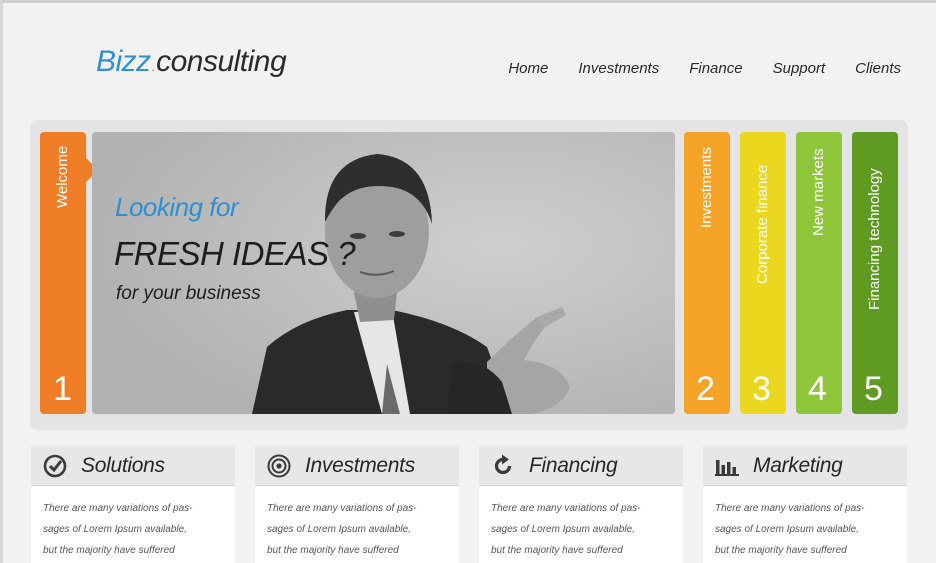 The height and width of the screenshot is (563, 936). What do you see at coordinates (705, 389) in the screenshot?
I see `slider-tab-number: 2` at bounding box center [705, 389].